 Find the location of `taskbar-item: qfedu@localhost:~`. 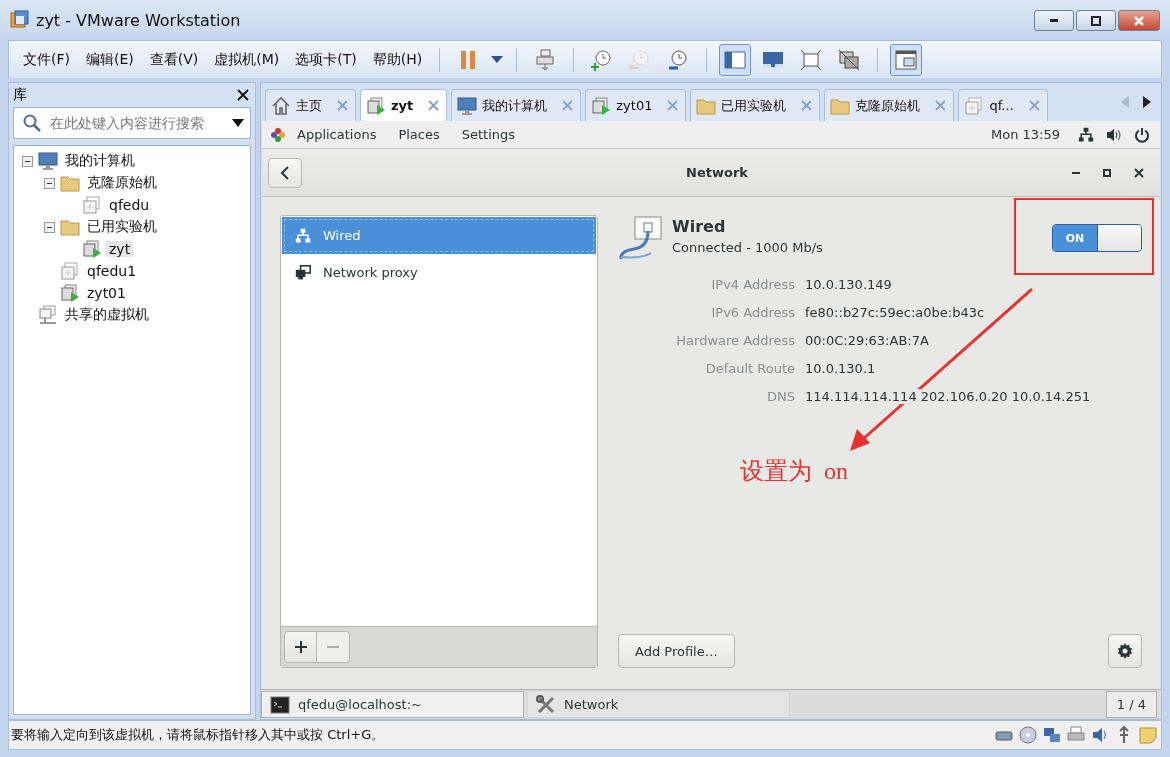

taskbar-item: qfedu@localhost:~ is located at coordinates (392, 704).